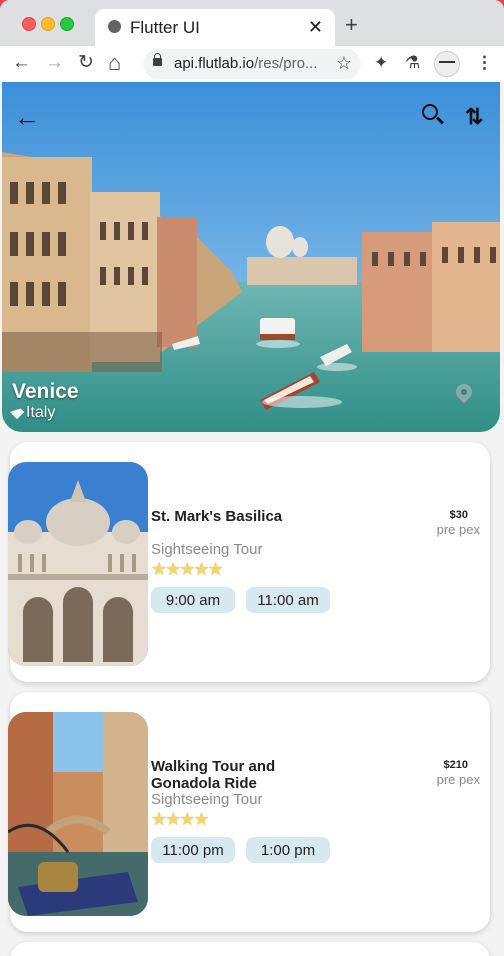 Image resolution: width=504 pixels, height=956 pixels. I want to click on forward-button: →, so click(54, 63).